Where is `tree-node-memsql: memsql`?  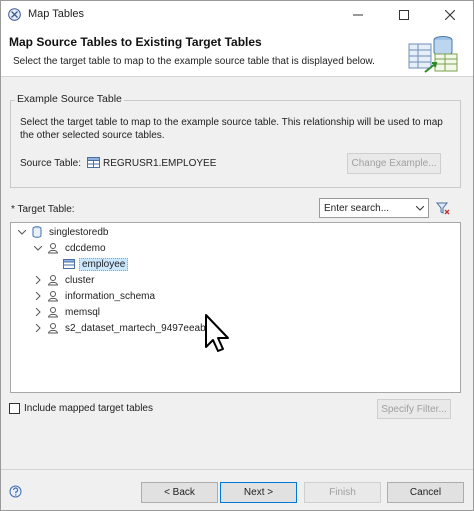 tree-node-memsql: memsql is located at coordinates (67, 312).